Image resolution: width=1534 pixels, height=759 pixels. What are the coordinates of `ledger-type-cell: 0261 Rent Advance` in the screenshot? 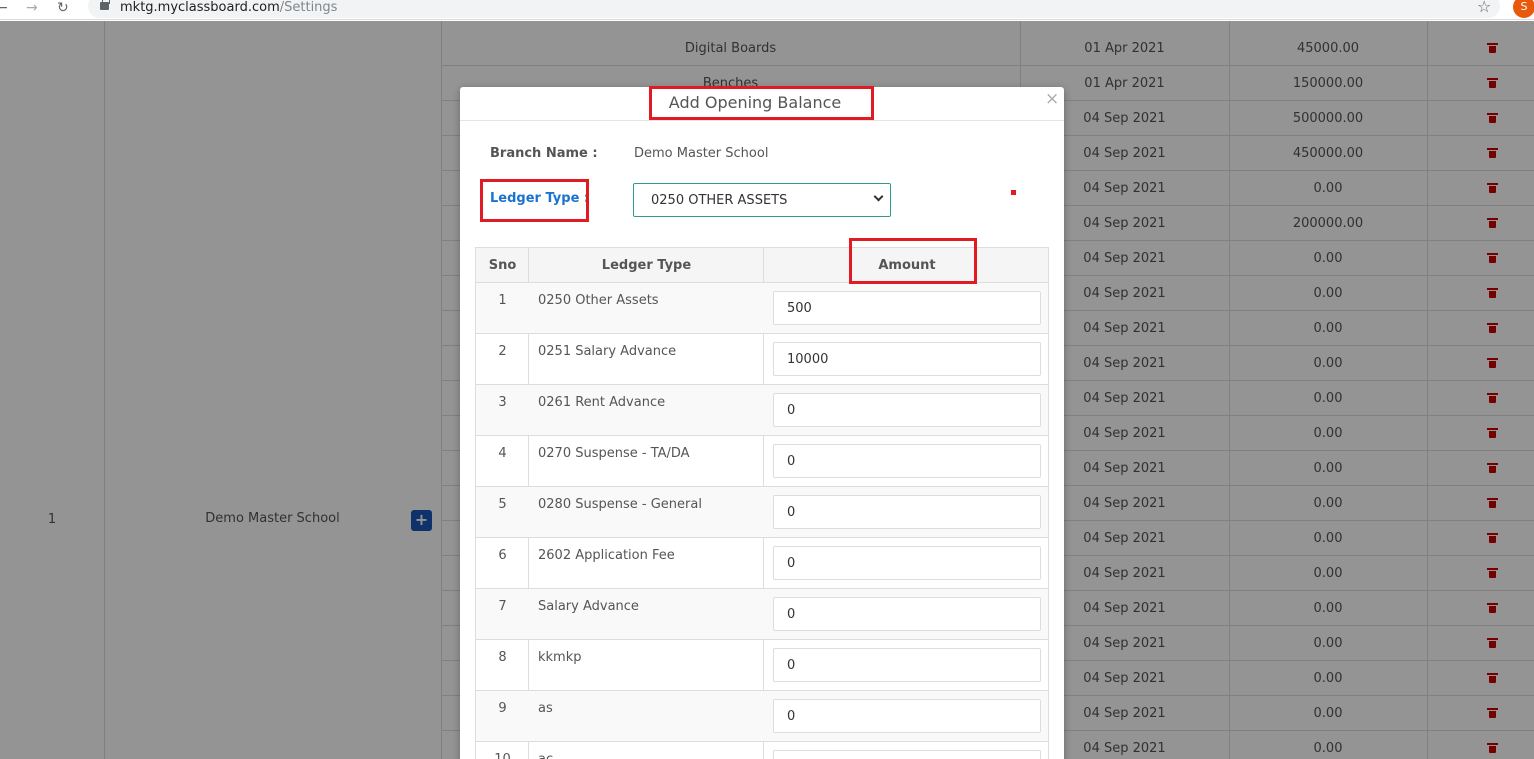 It's located at (602, 402).